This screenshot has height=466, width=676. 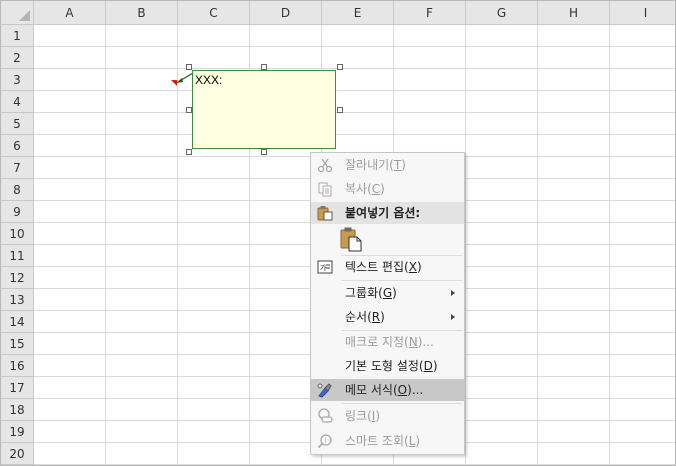 I want to click on row-header-15: 15, so click(x=17, y=344).